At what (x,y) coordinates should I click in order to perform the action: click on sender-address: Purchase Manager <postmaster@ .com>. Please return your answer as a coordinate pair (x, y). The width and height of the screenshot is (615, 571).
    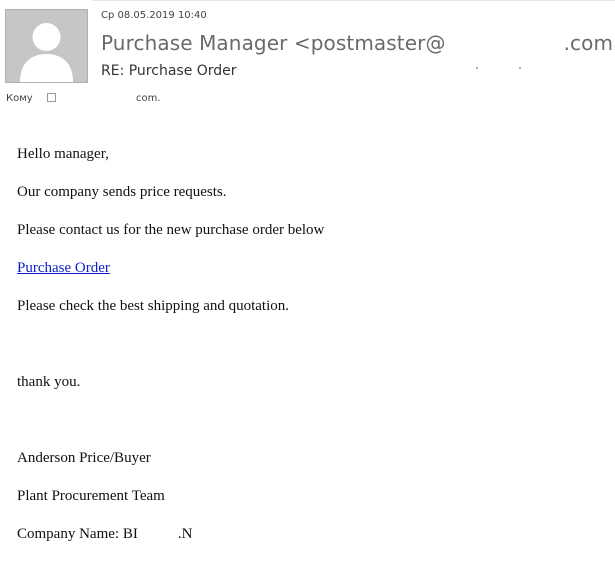
    Looking at the image, I should click on (358, 50).